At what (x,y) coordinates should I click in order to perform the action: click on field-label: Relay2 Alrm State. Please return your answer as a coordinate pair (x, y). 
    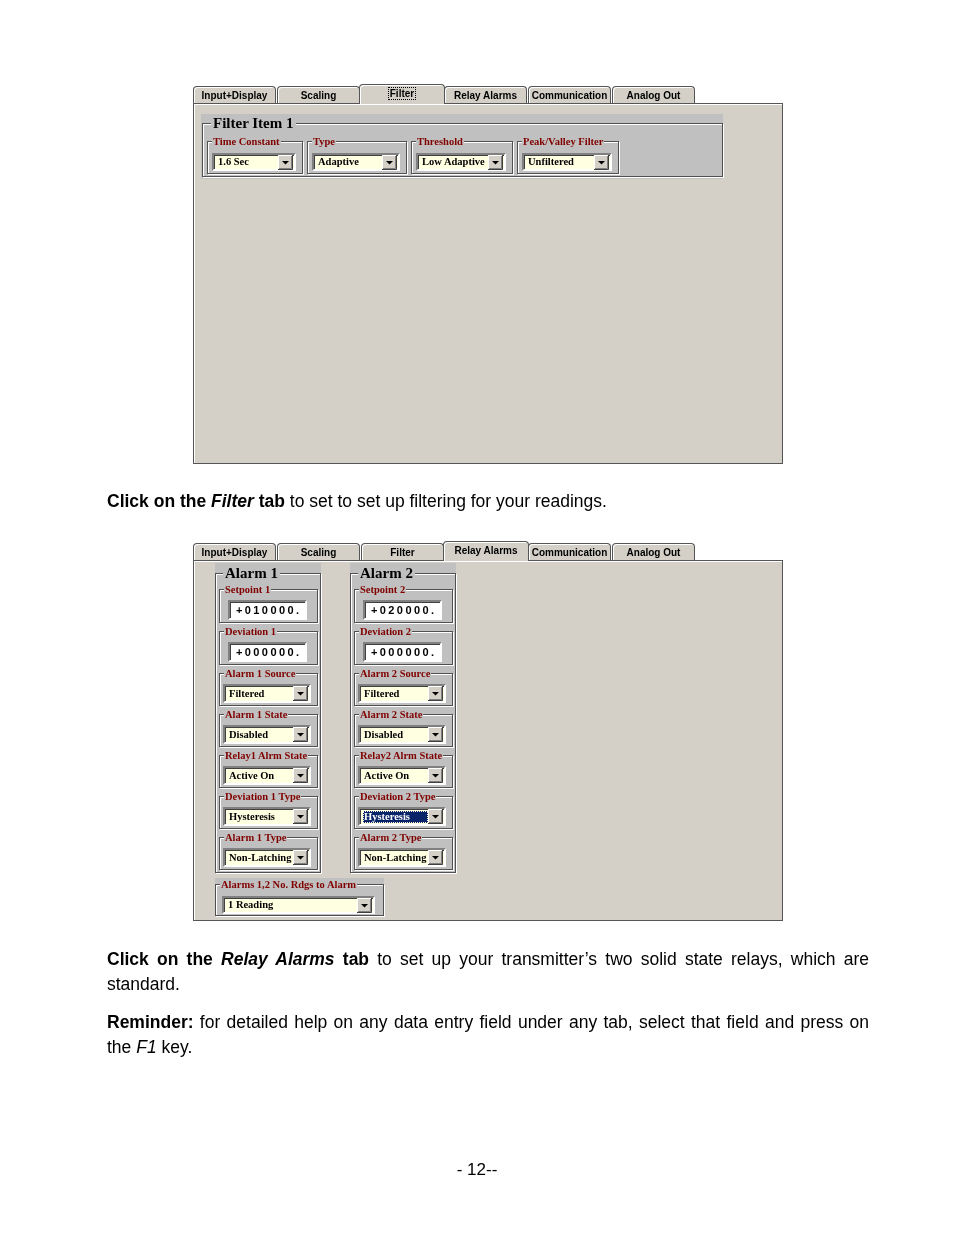
    Looking at the image, I should click on (401, 755).